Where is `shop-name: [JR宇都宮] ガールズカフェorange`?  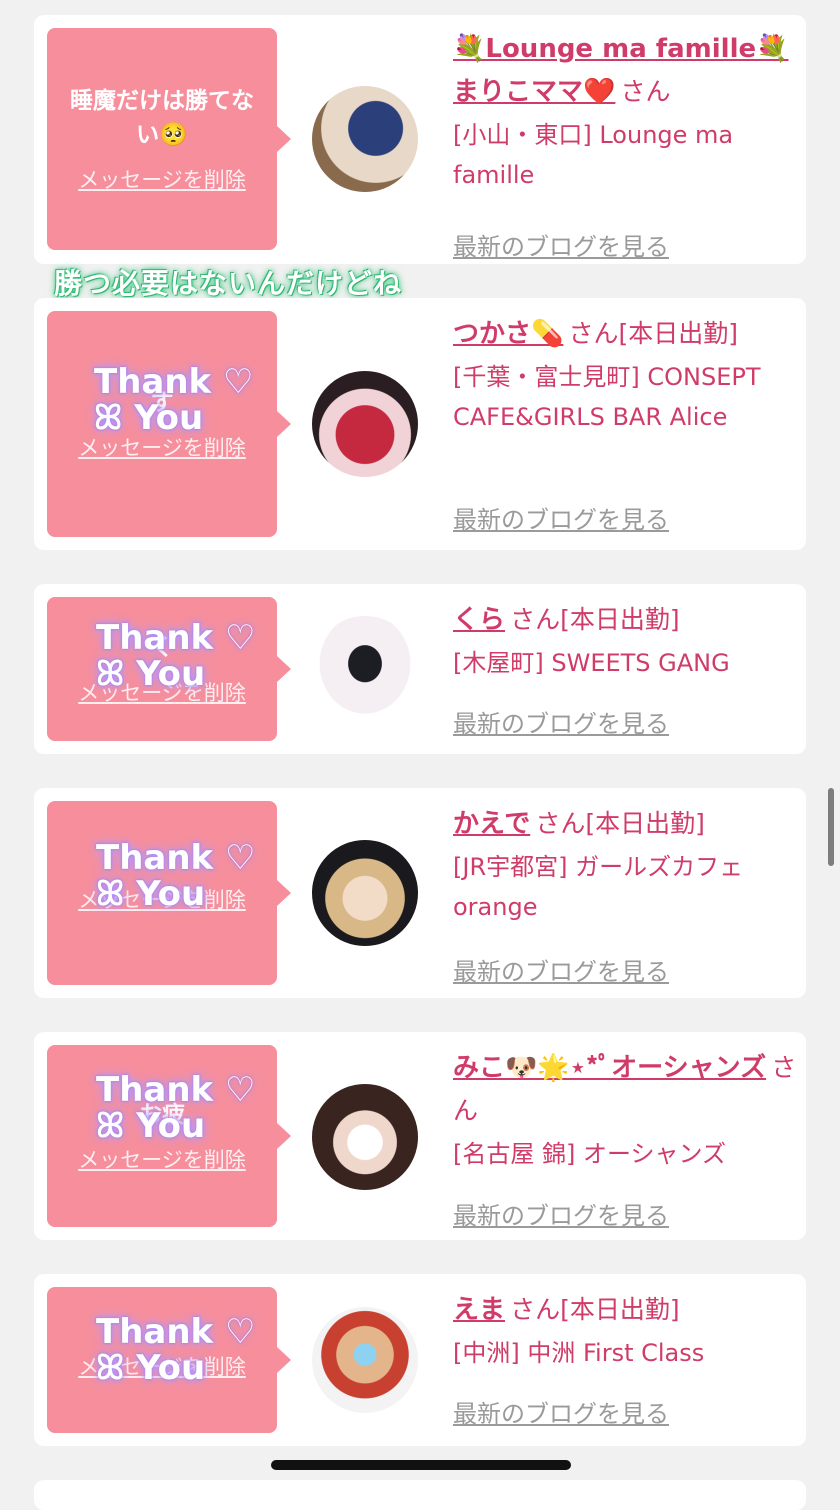 shop-name: [JR宇都宮] ガールズカフェorange is located at coordinates (598, 887).